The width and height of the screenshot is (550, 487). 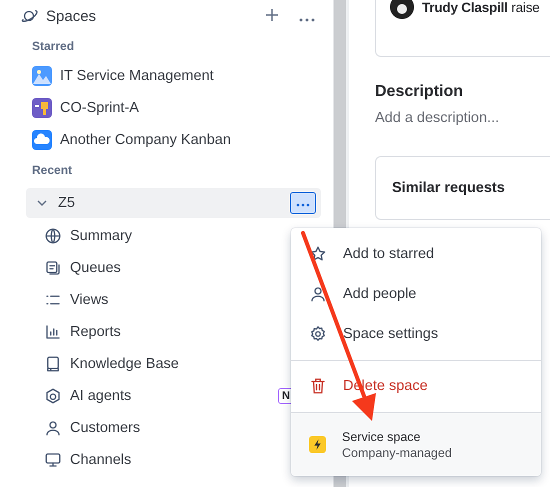 What do you see at coordinates (448, 188) in the screenshot?
I see `card-title: Similar requests` at bounding box center [448, 188].